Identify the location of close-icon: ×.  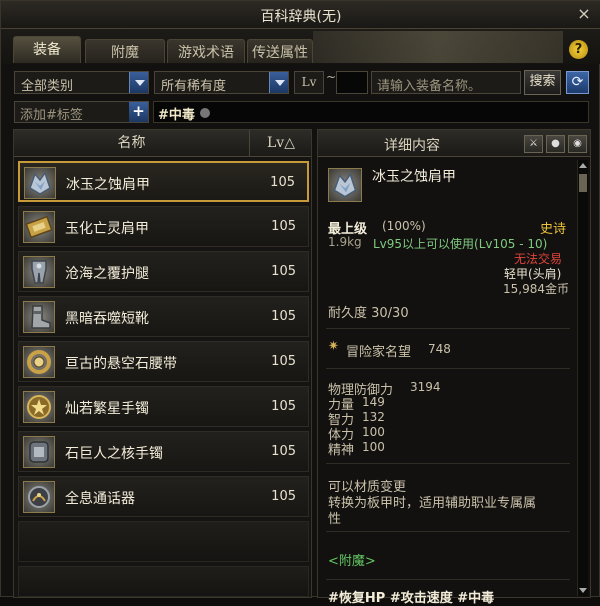
(584, 14).